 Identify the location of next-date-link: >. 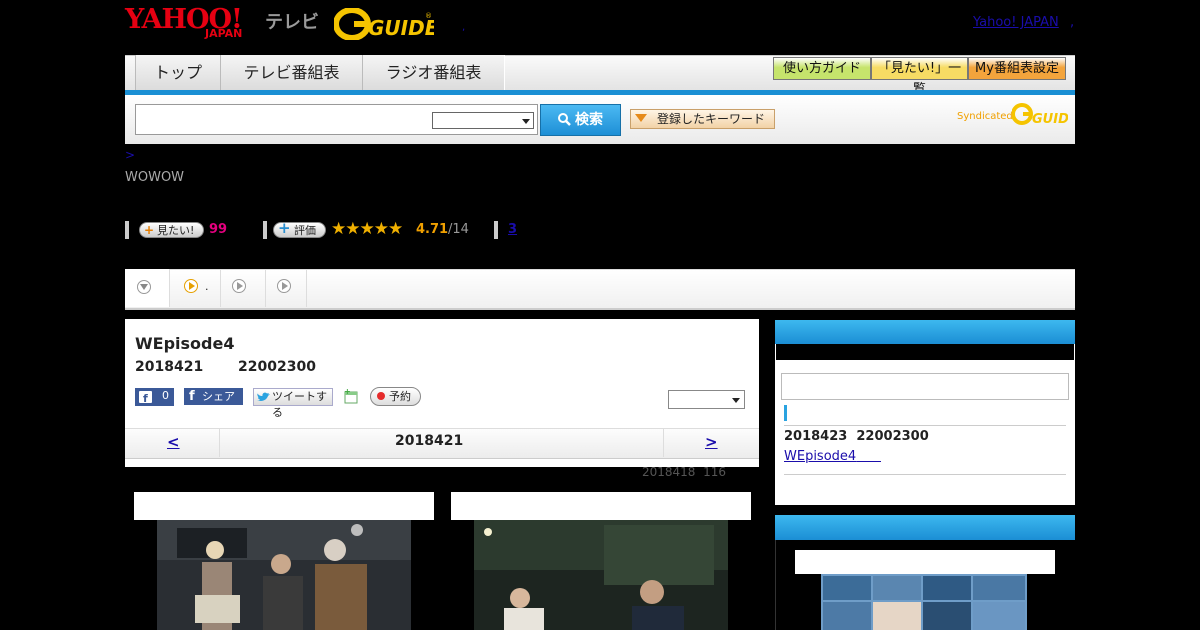
(711, 442).